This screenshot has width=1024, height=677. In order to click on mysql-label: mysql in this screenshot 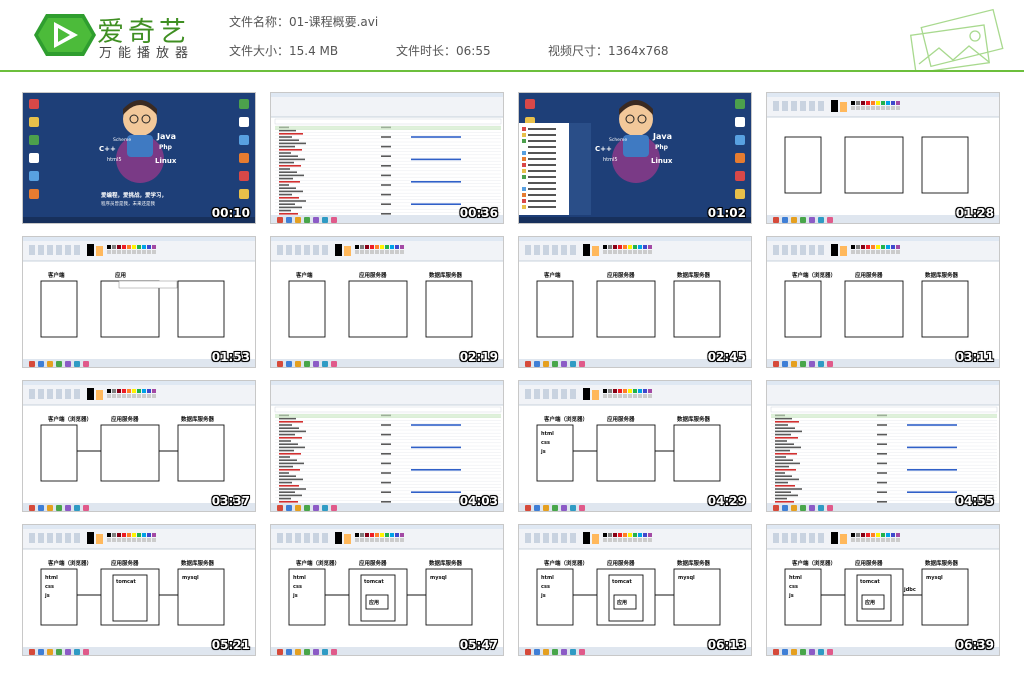, I will do `click(686, 578)`.